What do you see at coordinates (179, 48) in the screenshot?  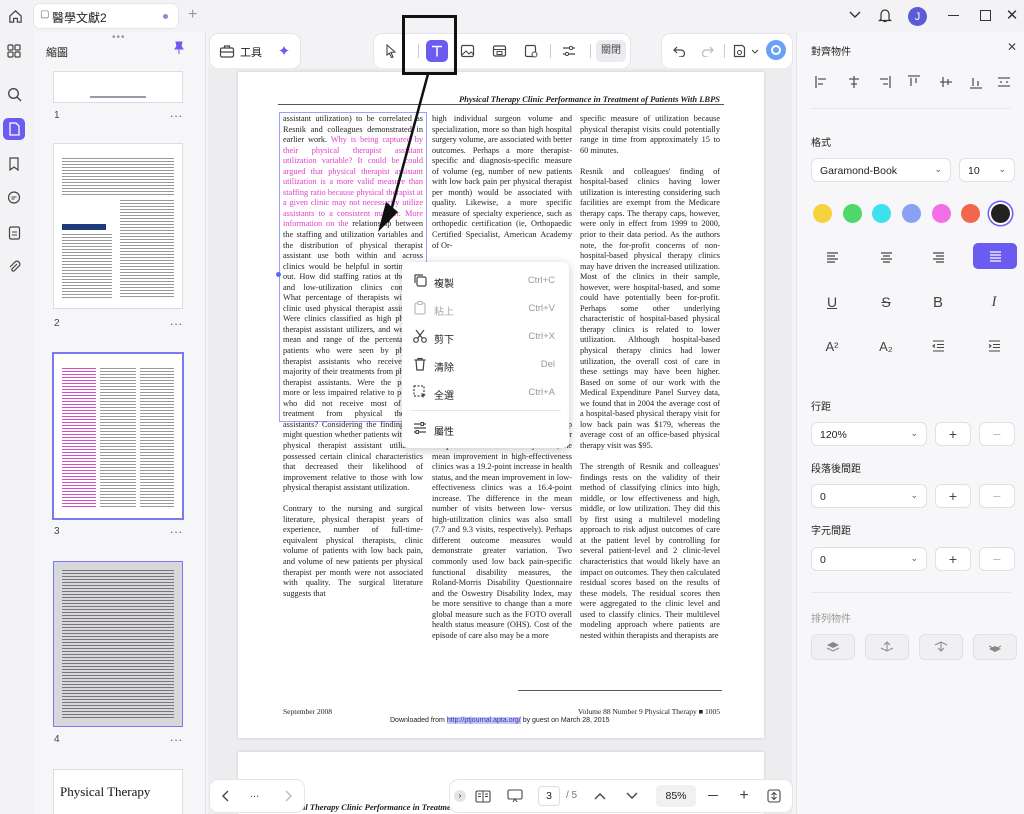 I see `pin-icon` at bounding box center [179, 48].